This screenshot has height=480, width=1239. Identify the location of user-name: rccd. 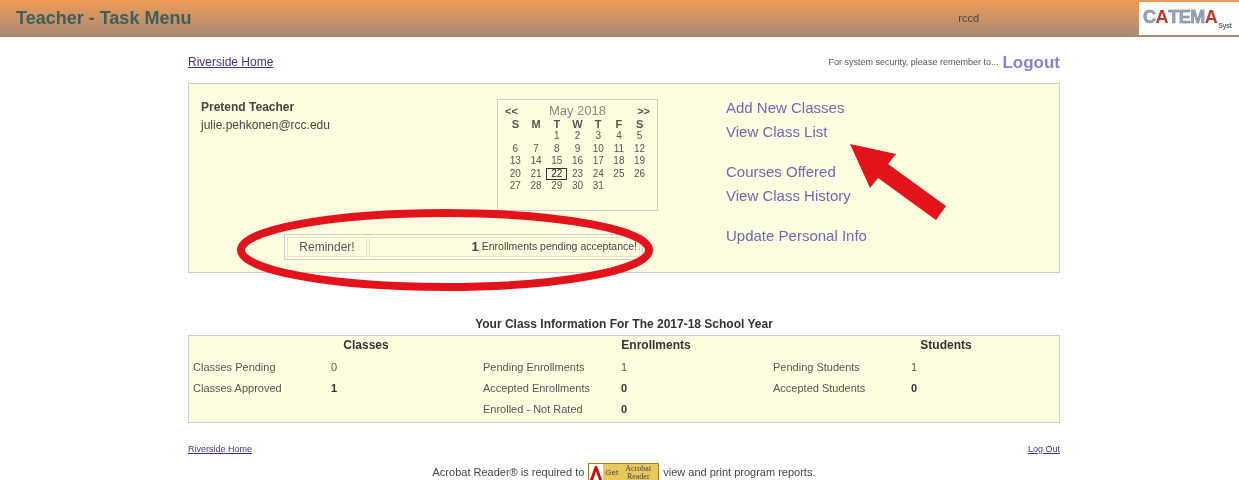
(968, 19).